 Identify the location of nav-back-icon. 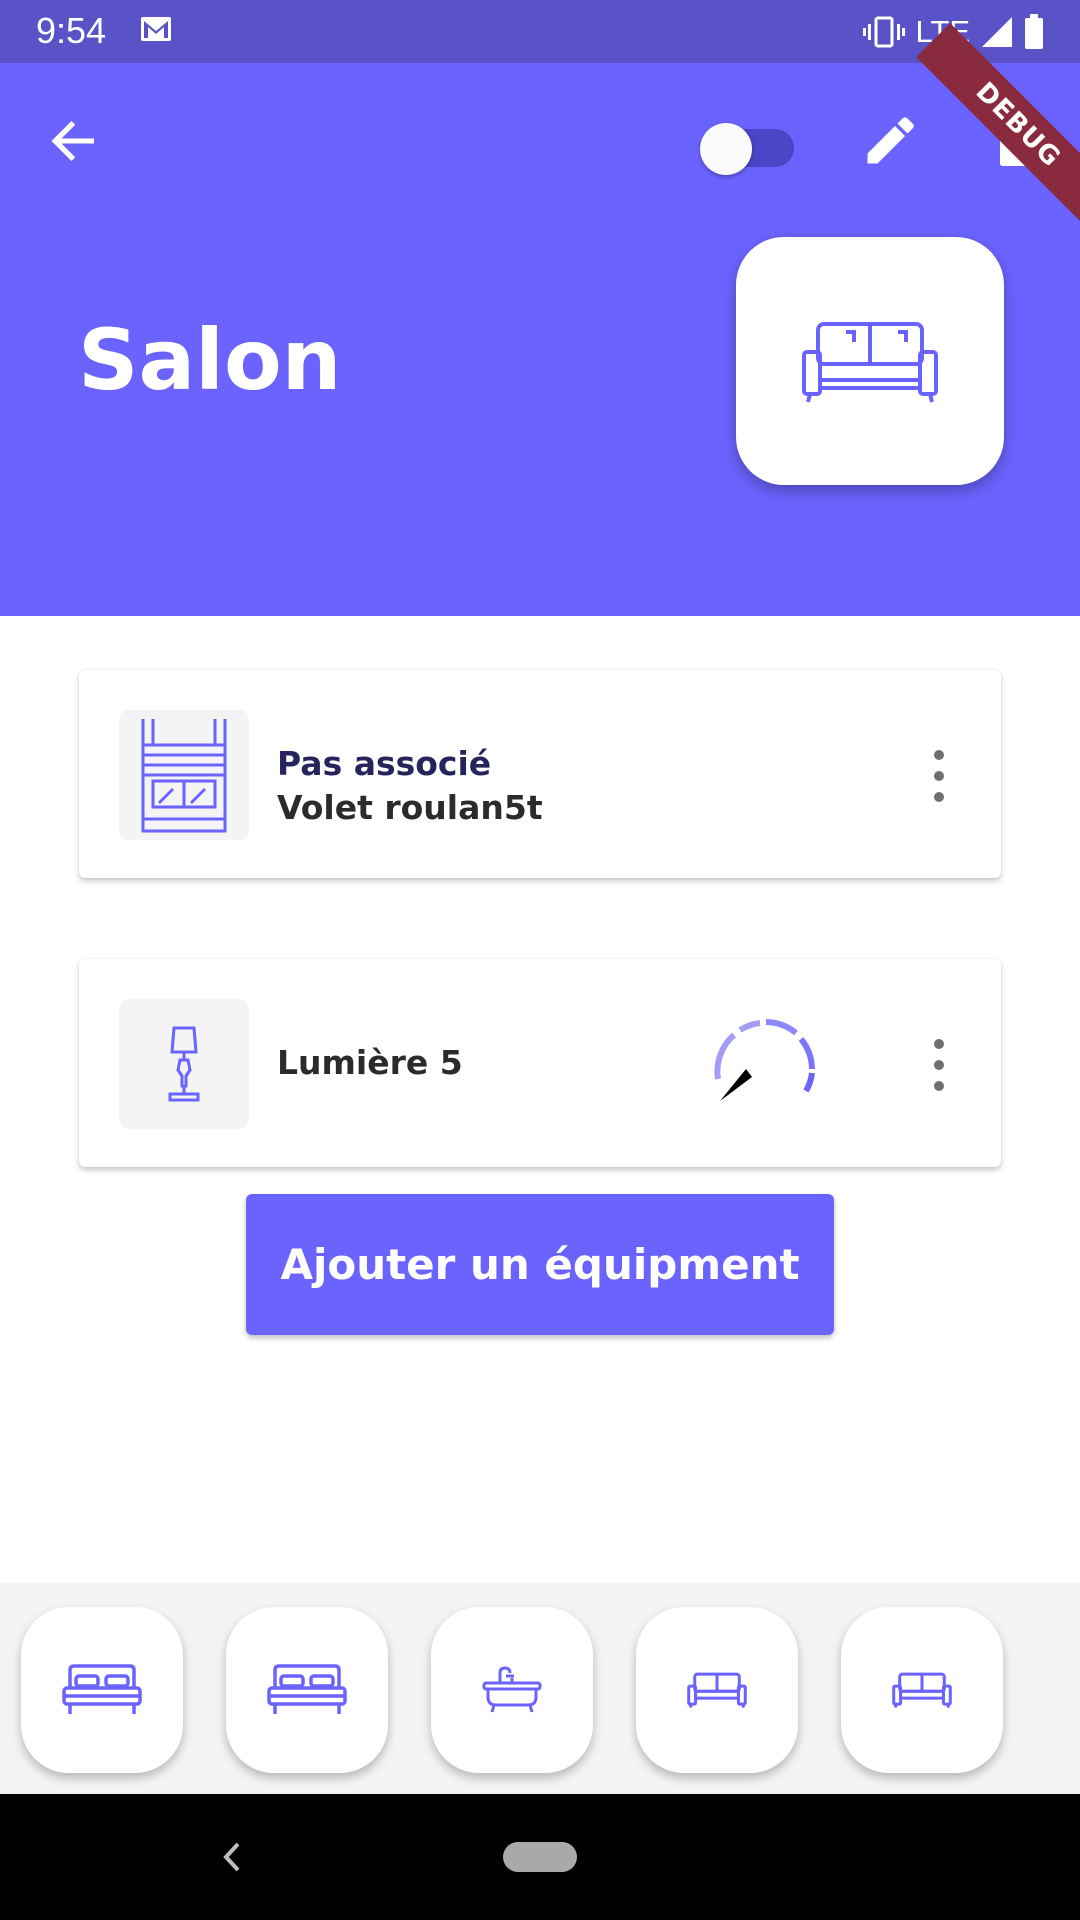
(232, 1857).